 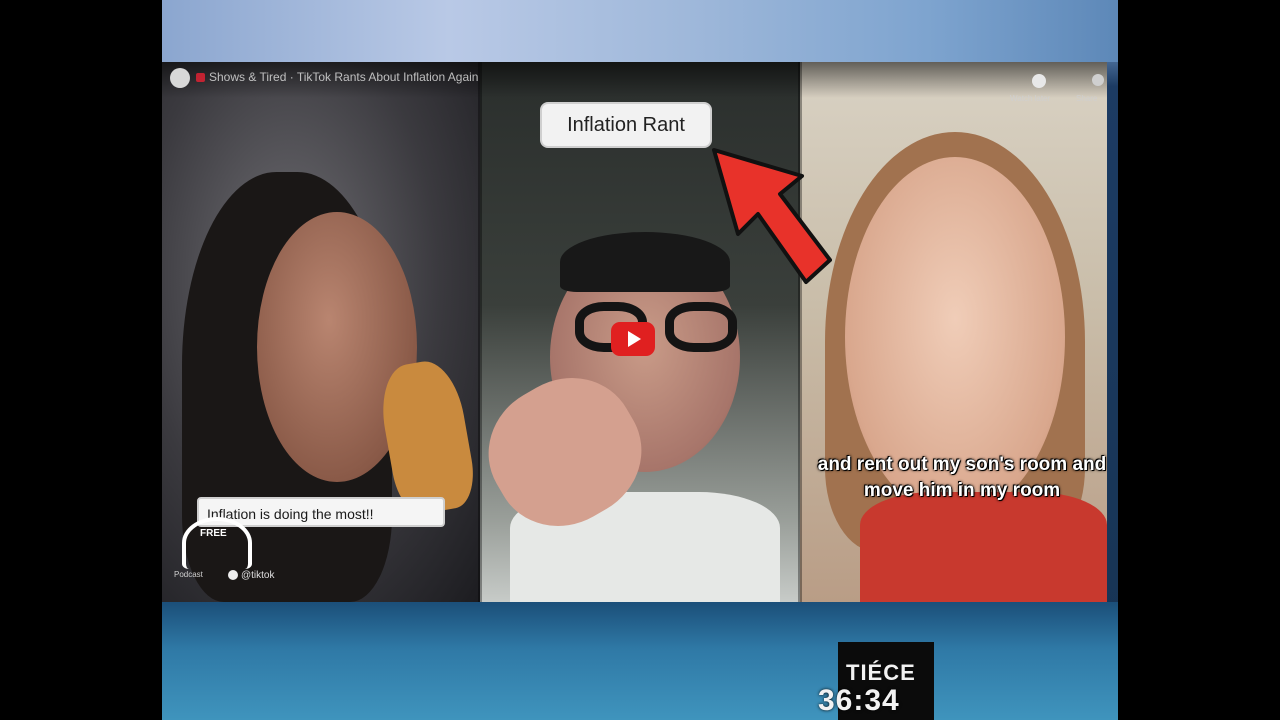 I want to click on tiktok-handle: @tiktok, so click(x=251, y=575).